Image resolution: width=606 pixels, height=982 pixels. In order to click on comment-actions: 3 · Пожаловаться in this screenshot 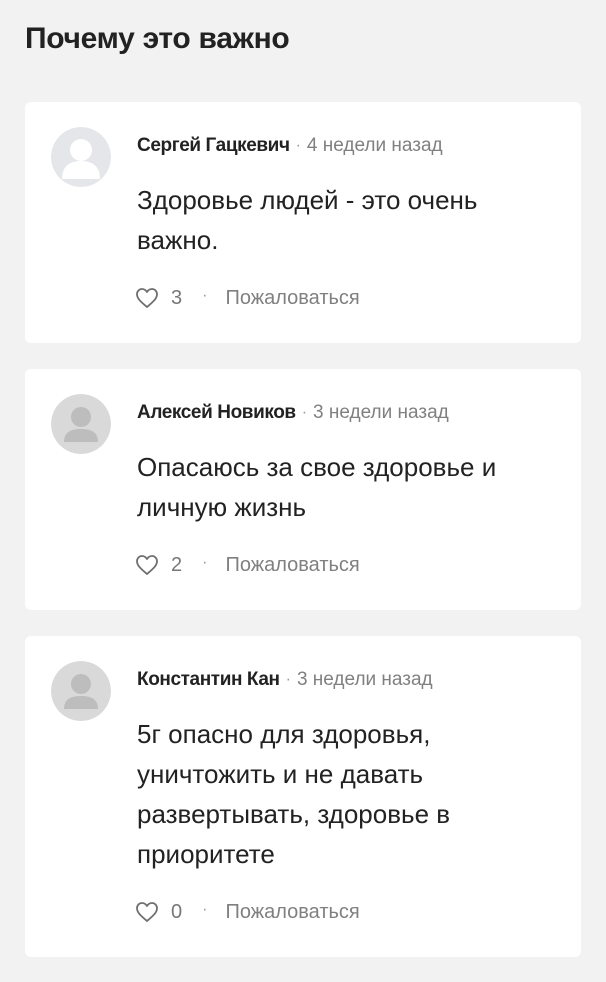, I will do `click(247, 298)`.